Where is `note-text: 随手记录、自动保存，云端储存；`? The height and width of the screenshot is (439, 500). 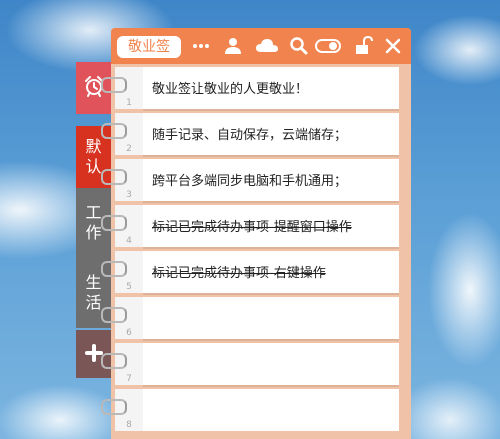 note-text: 随手记录、自动保存，云端储存； is located at coordinates (250, 135).